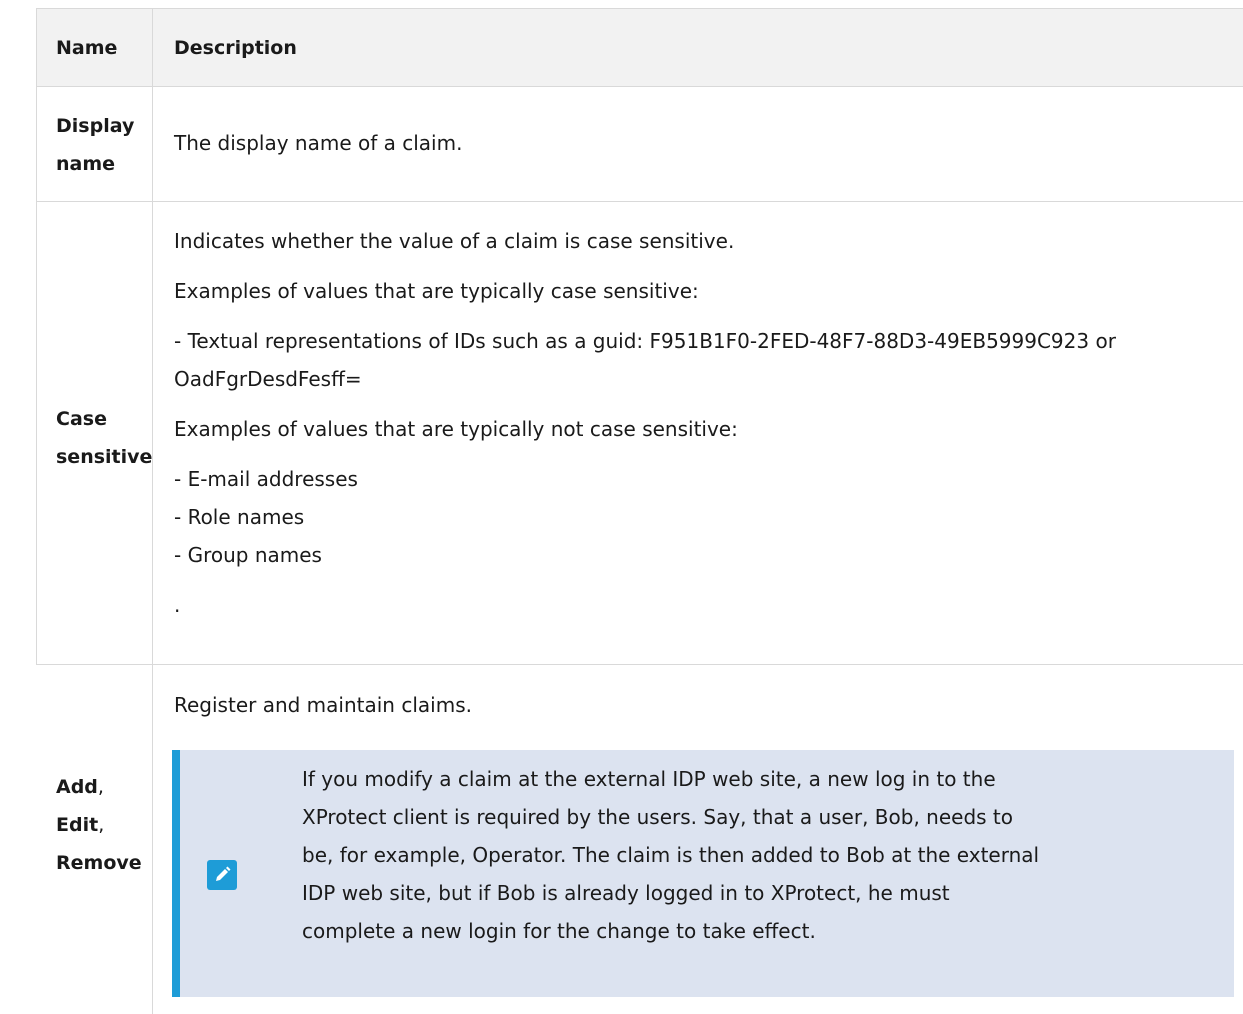  What do you see at coordinates (99, 825) in the screenshot?
I see `row-name-add-edit-remove: Add, Edit, Remove` at bounding box center [99, 825].